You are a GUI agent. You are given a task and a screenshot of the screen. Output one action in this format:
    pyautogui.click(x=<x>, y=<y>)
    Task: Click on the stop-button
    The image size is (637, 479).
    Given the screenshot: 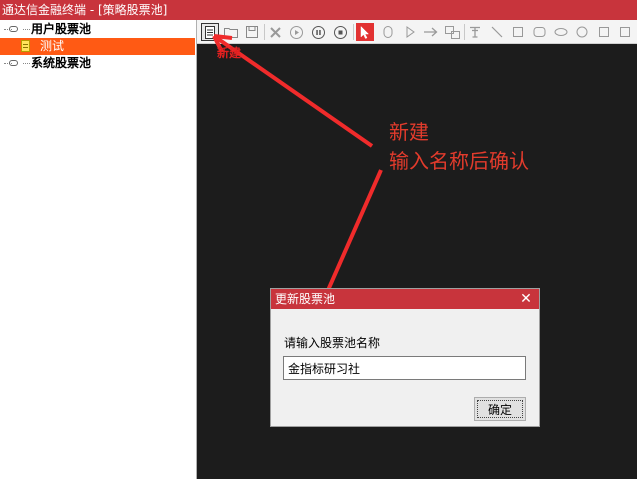 What is the action you would take?
    pyautogui.click(x=340, y=32)
    